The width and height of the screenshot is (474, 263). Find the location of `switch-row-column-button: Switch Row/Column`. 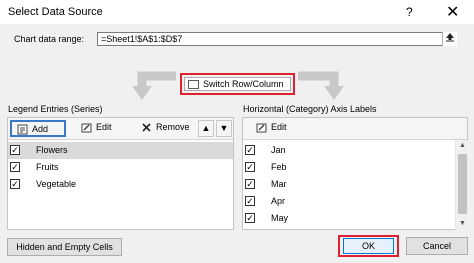

switch-row-column-button: Switch Row/Column is located at coordinates (237, 84).